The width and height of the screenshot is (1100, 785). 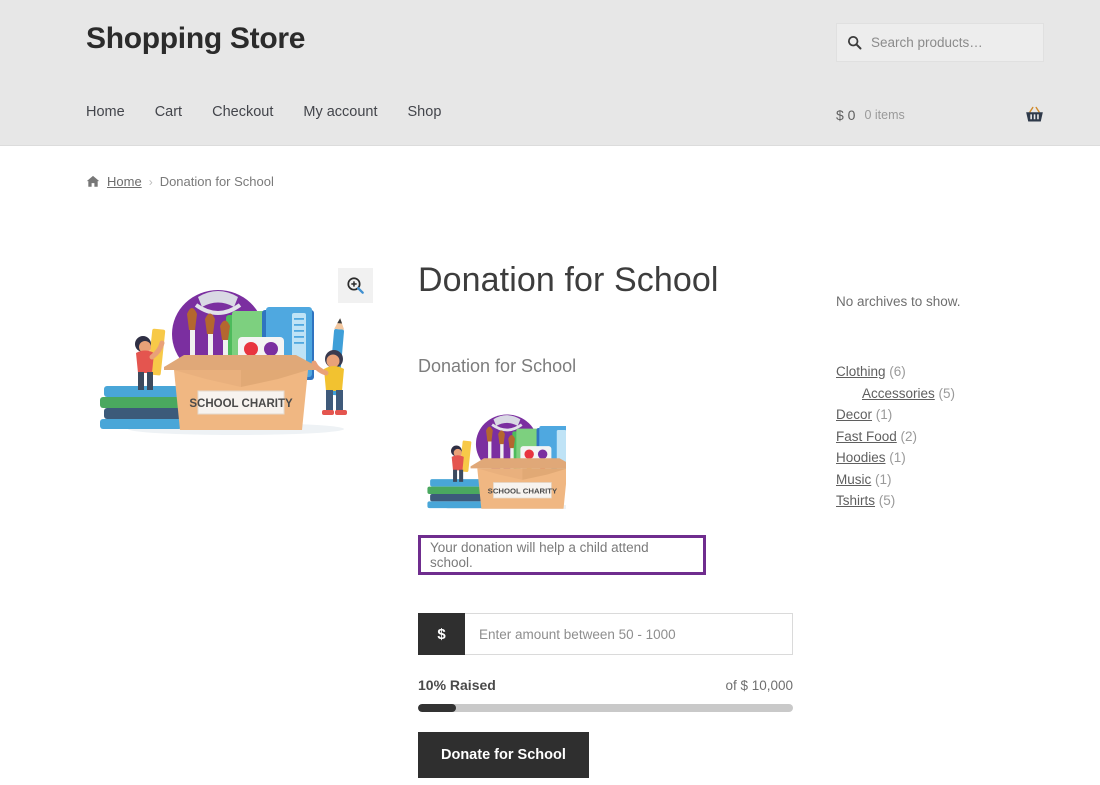 I want to click on category-link-clothing: Clothing, so click(x=861, y=371).